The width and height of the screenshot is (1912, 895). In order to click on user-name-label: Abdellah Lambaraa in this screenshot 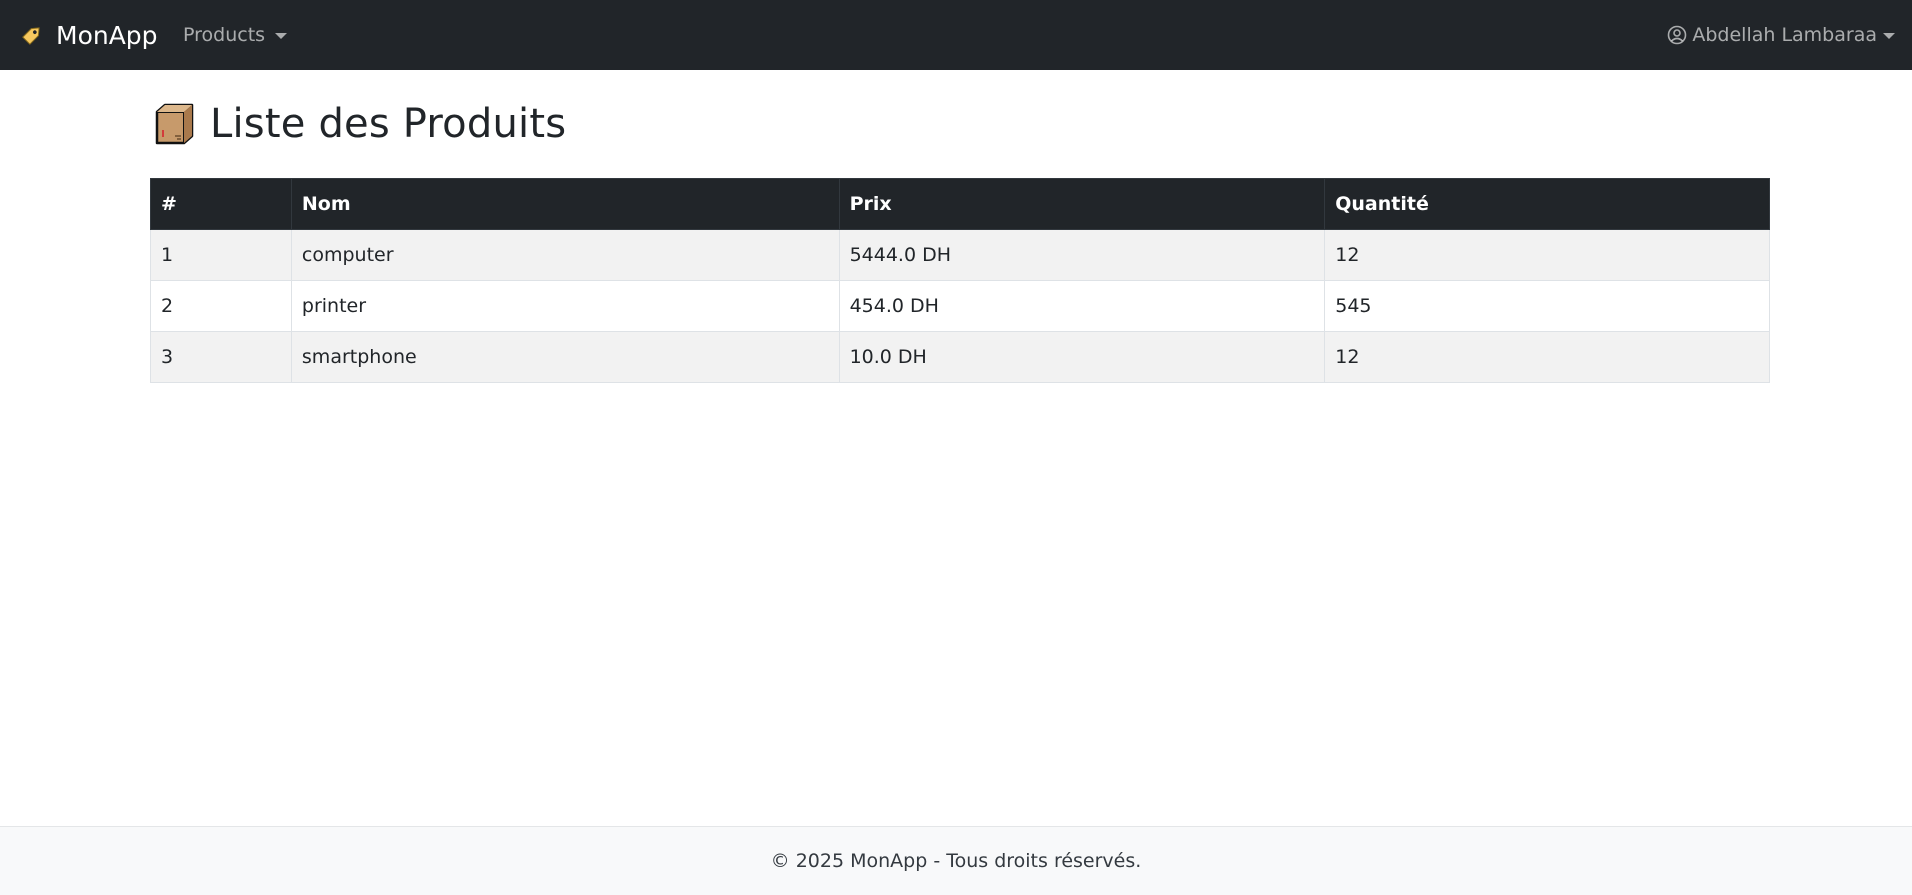, I will do `click(1784, 35)`.